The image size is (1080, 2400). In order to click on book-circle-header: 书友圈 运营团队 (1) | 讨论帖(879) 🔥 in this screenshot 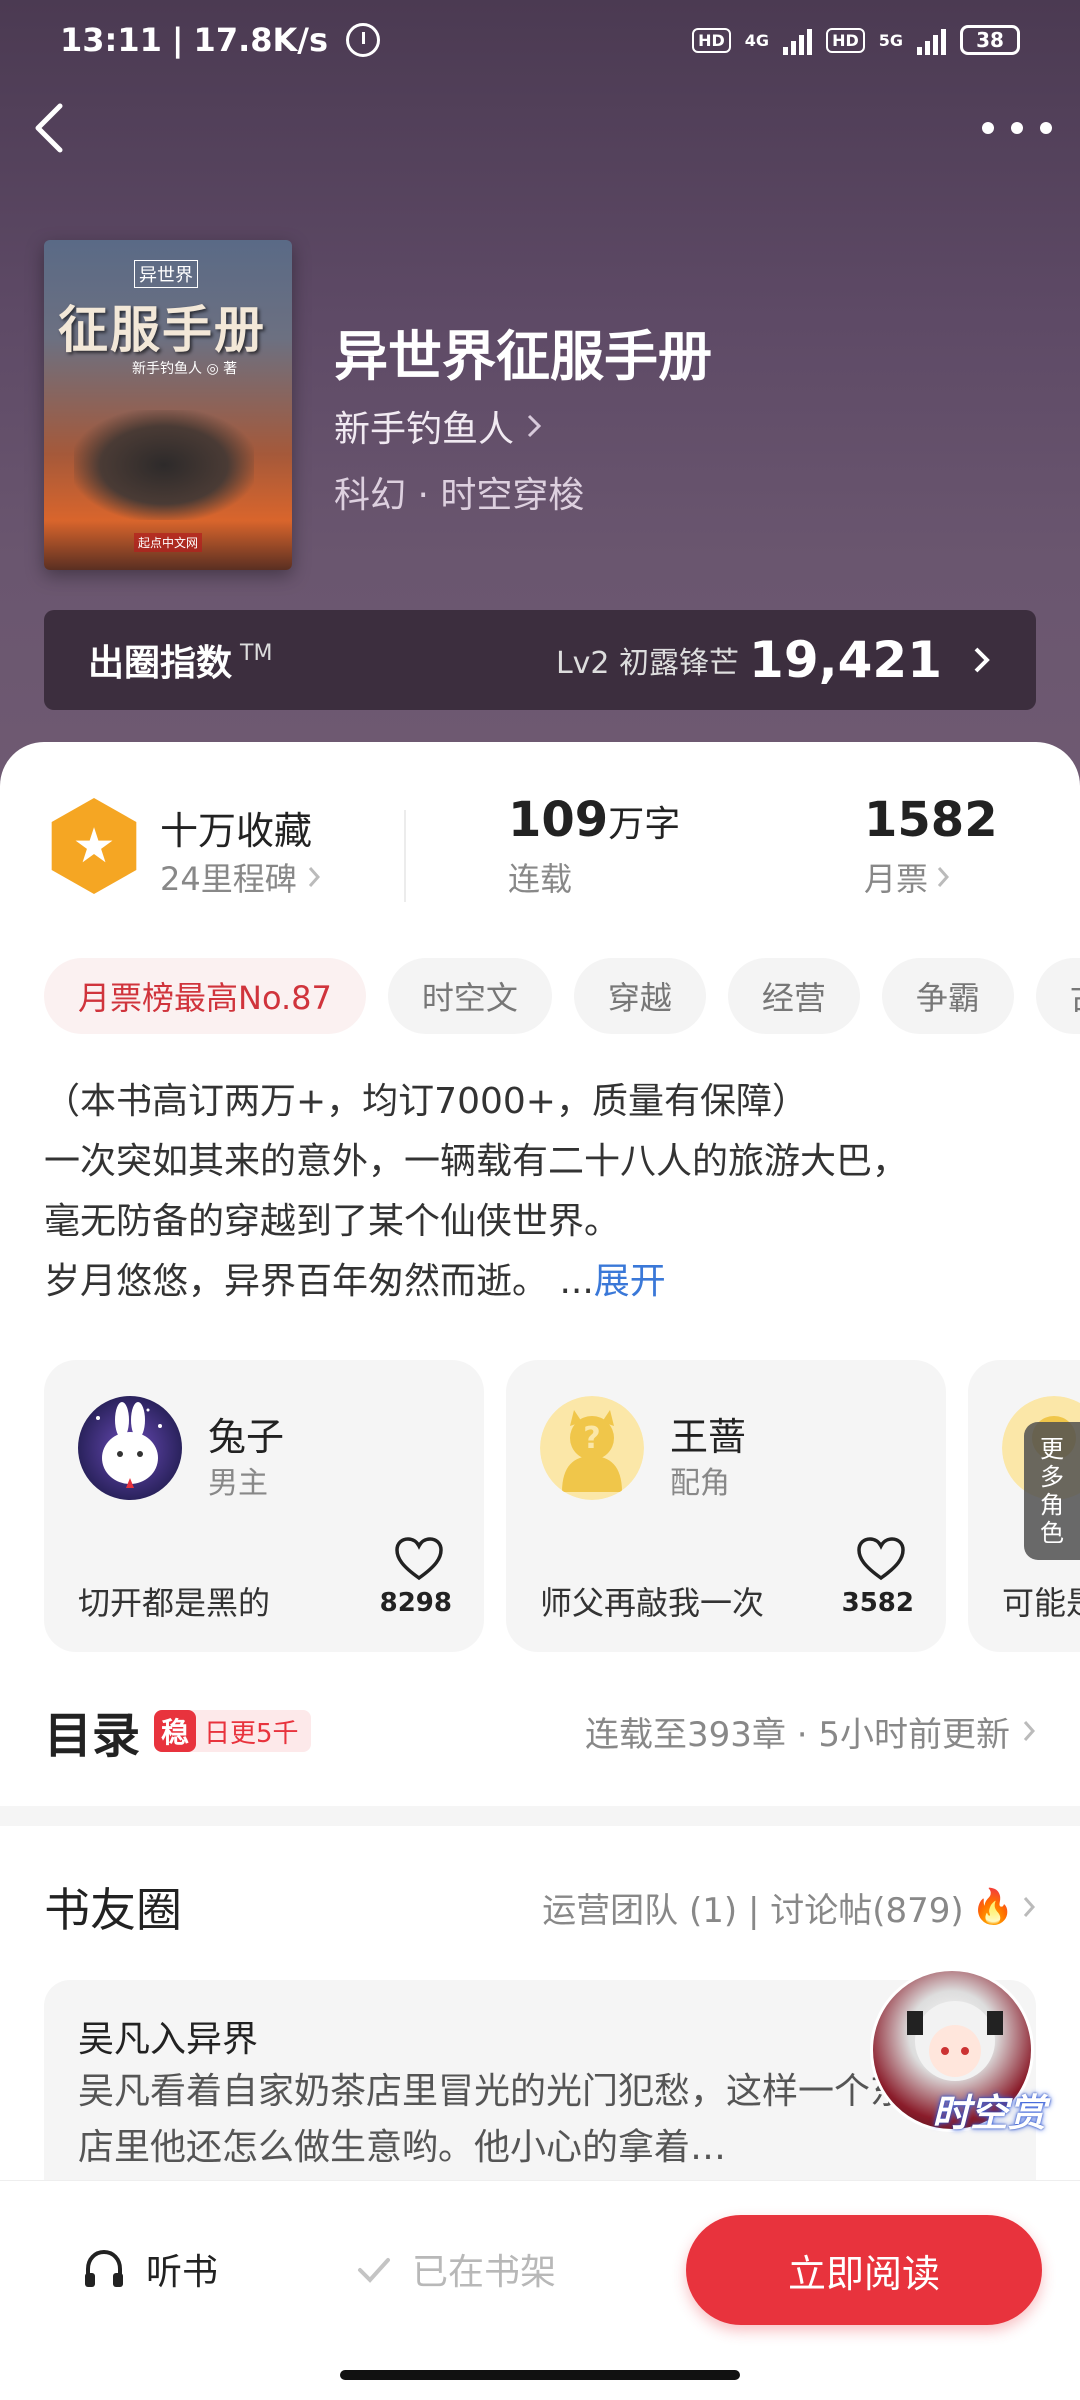, I will do `click(540, 1907)`.